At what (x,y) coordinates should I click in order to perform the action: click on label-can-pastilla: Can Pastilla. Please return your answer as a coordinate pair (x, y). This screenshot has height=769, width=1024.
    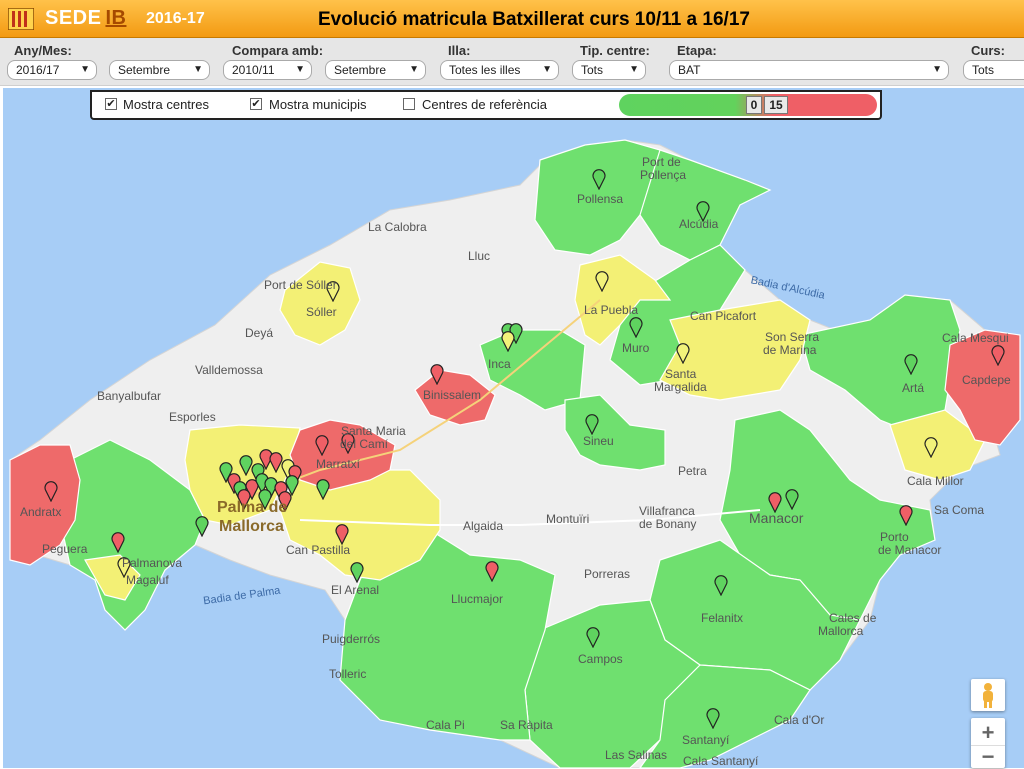
    Looking at the image, I should click on (318, 550).